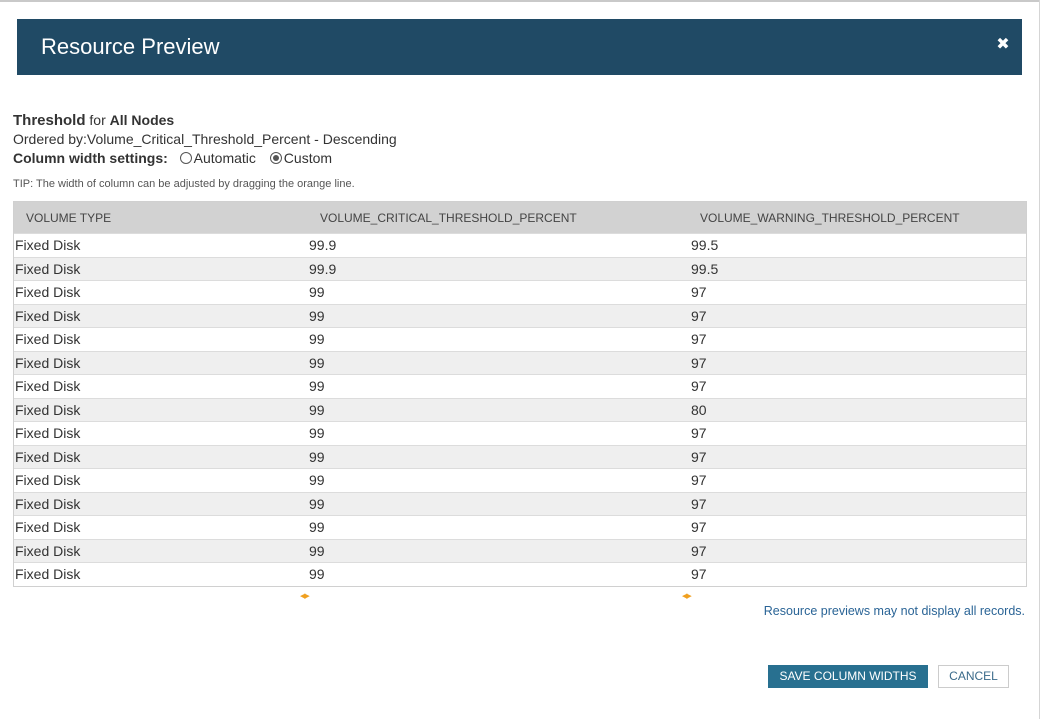 Image resolution: width=1040 pixels, height=719 pixels. I want to click on table-cell: 80, so click(699, 409).